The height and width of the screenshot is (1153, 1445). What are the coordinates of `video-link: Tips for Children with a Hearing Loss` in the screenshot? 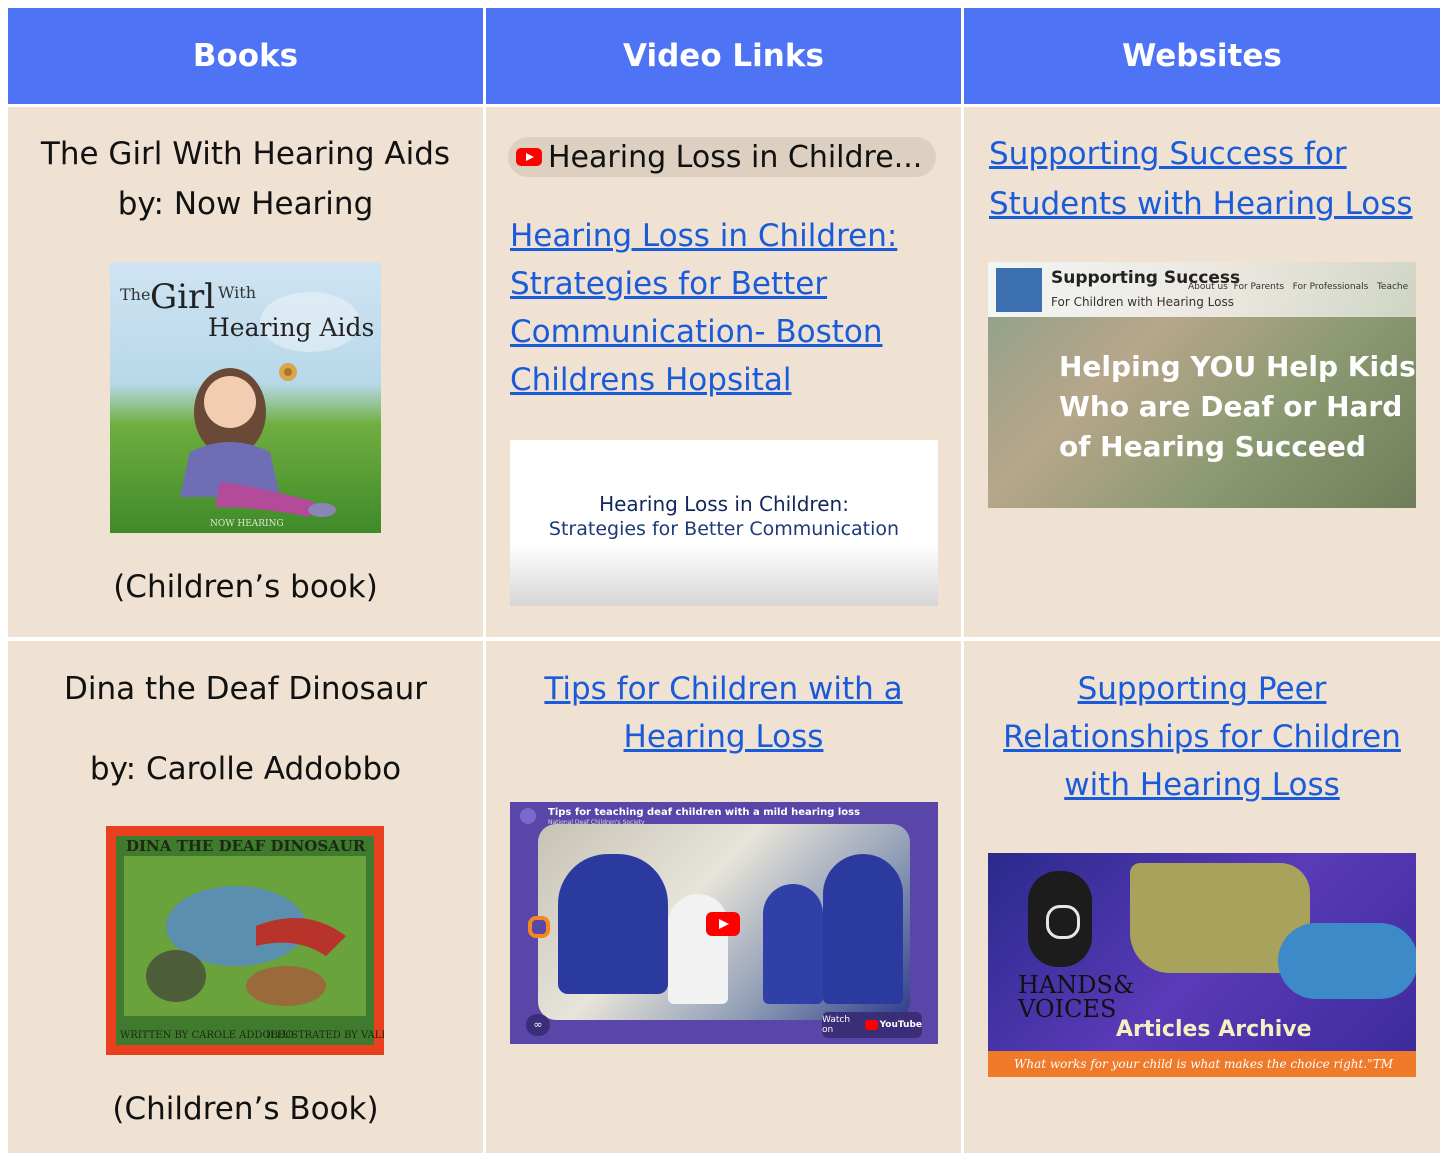 It's located at (723, 713).